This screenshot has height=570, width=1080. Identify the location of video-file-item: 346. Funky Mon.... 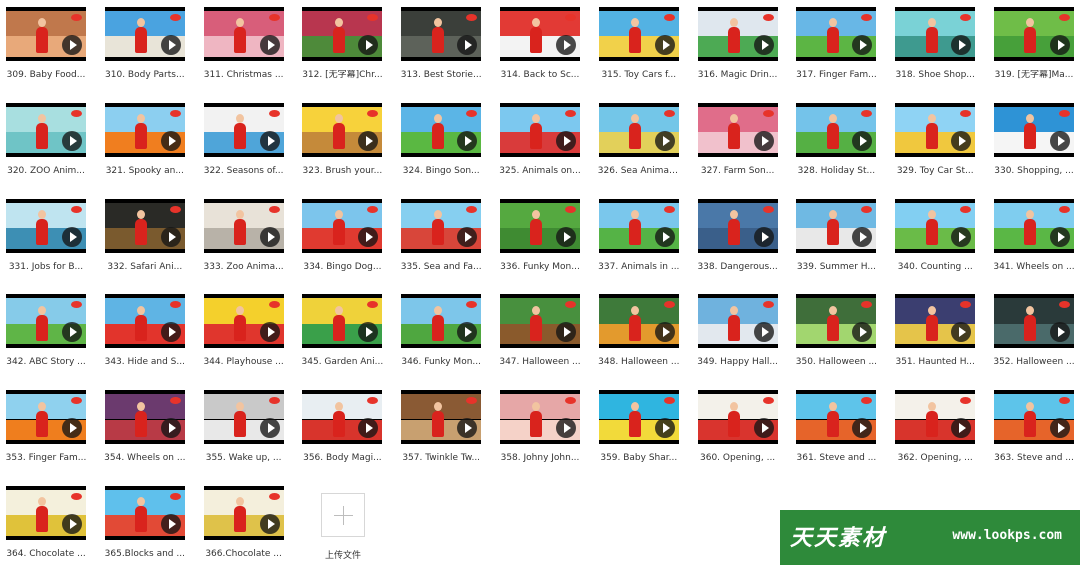
(441, 336).